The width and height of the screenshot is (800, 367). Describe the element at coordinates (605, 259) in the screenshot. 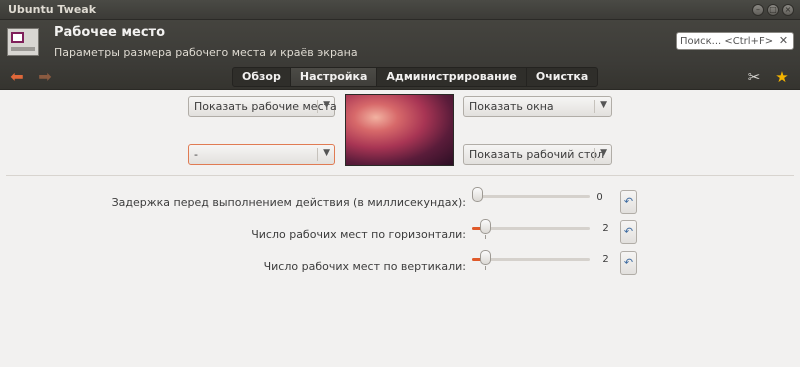

I see `vsize-value: 2` at that location.